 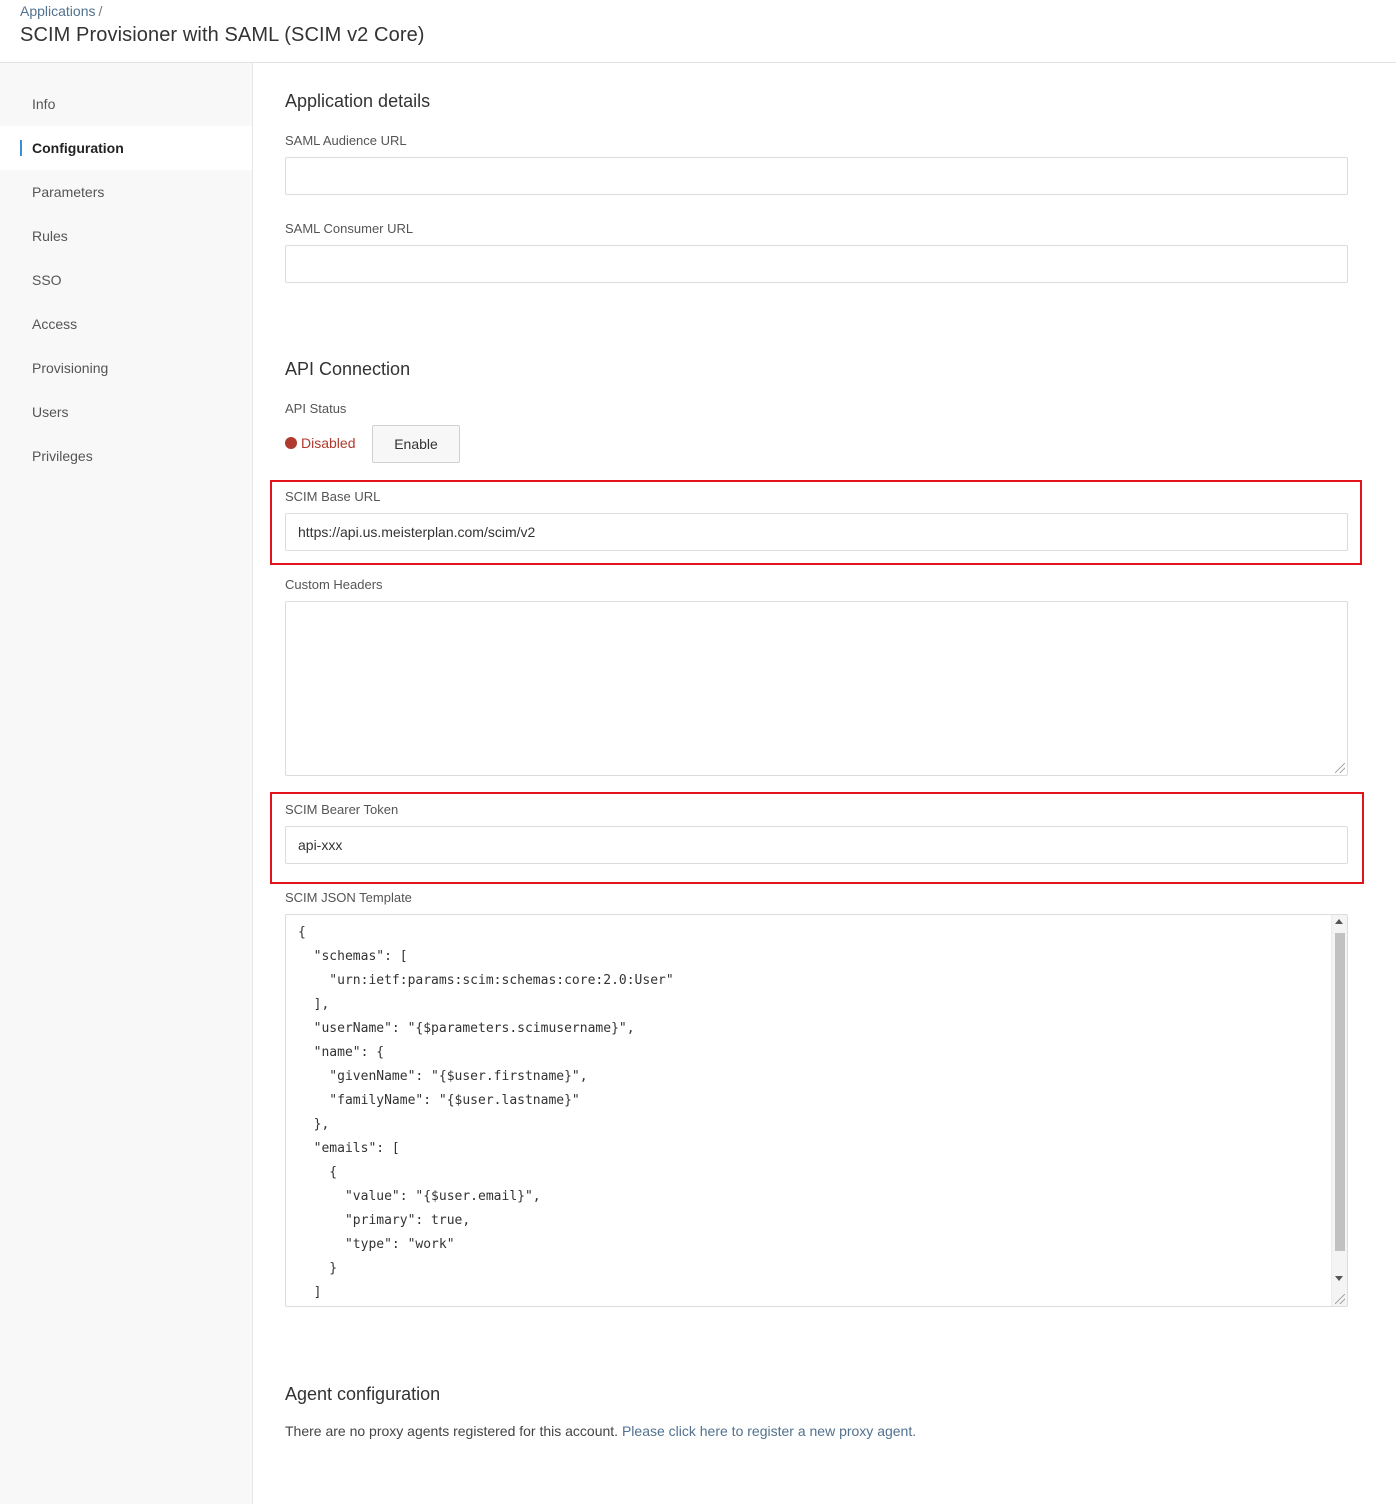 I want to click on scim-json-template-label: SCIM JSON Template, so click(x=348, y=897).